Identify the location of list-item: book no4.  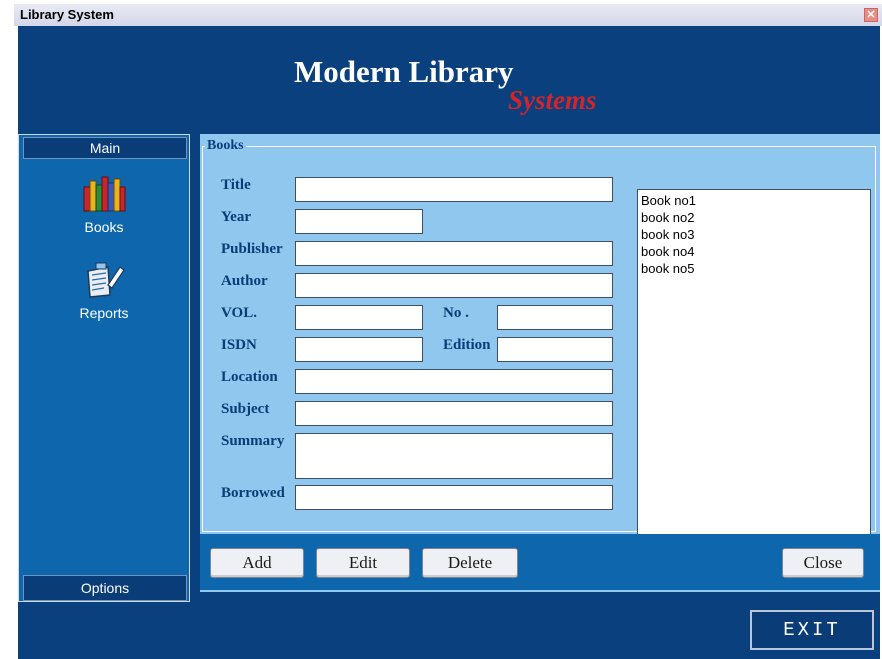
(754, 251).